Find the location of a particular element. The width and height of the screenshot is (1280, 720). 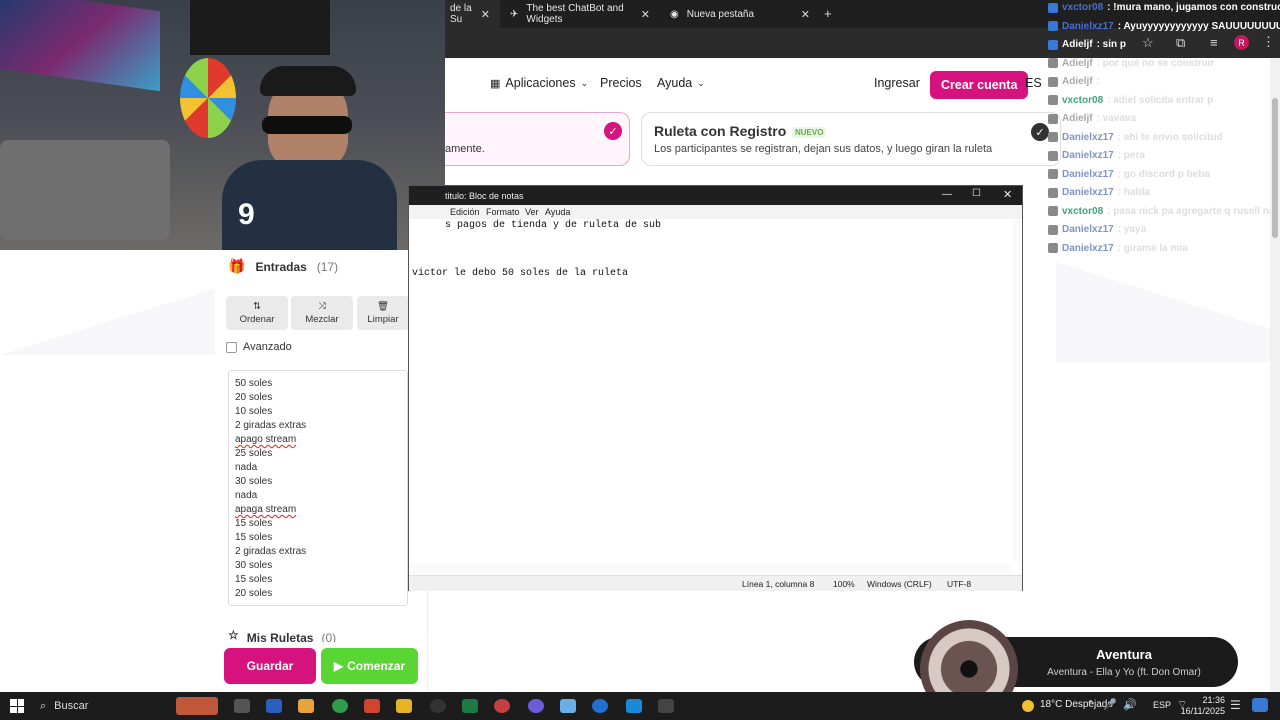

check-icon: ✓ is located at coordinates (613, 131).